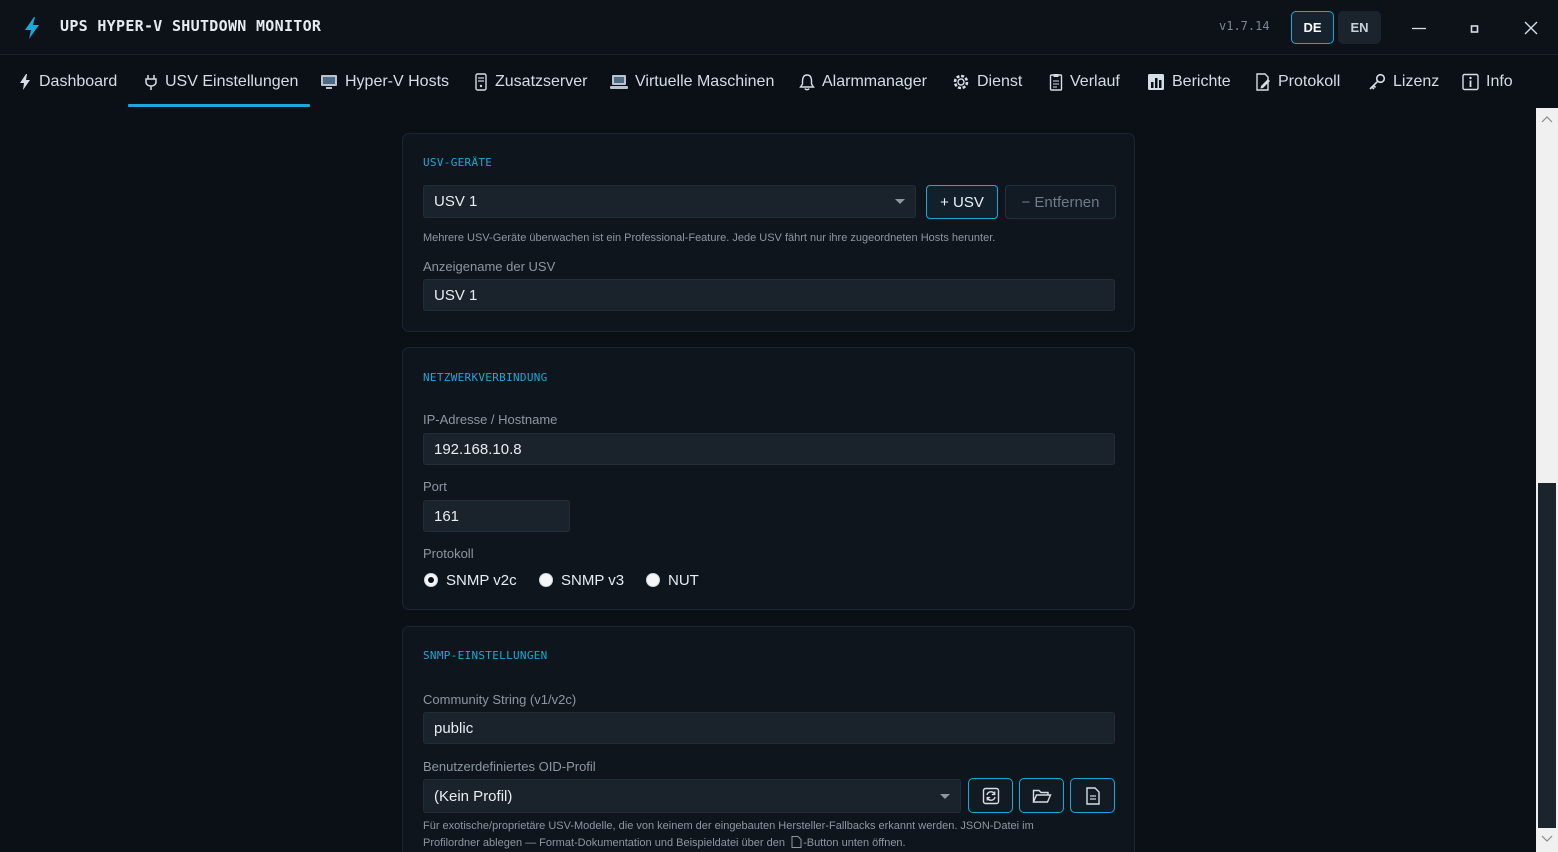 The image size is (1558, 852). I want to click on tab-label: Berichte, so click(1201, 81).